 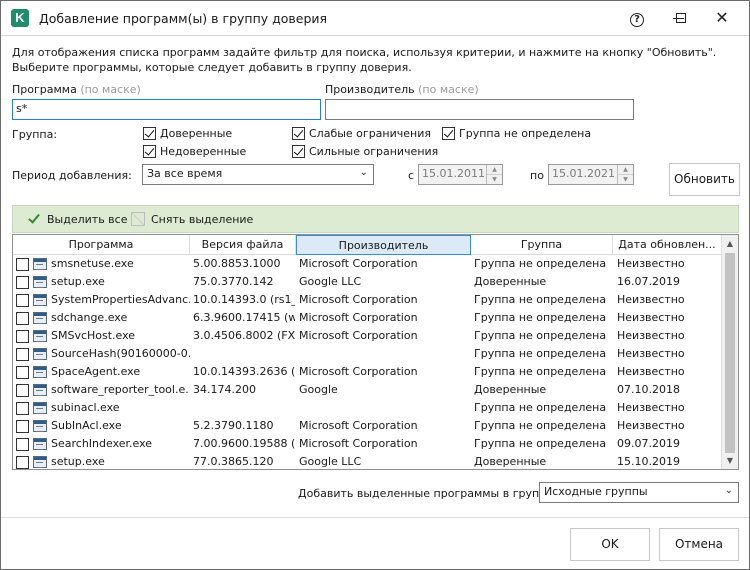 I want to click on group-undefined-option: Группа не определена, so click(x=516, y=133).